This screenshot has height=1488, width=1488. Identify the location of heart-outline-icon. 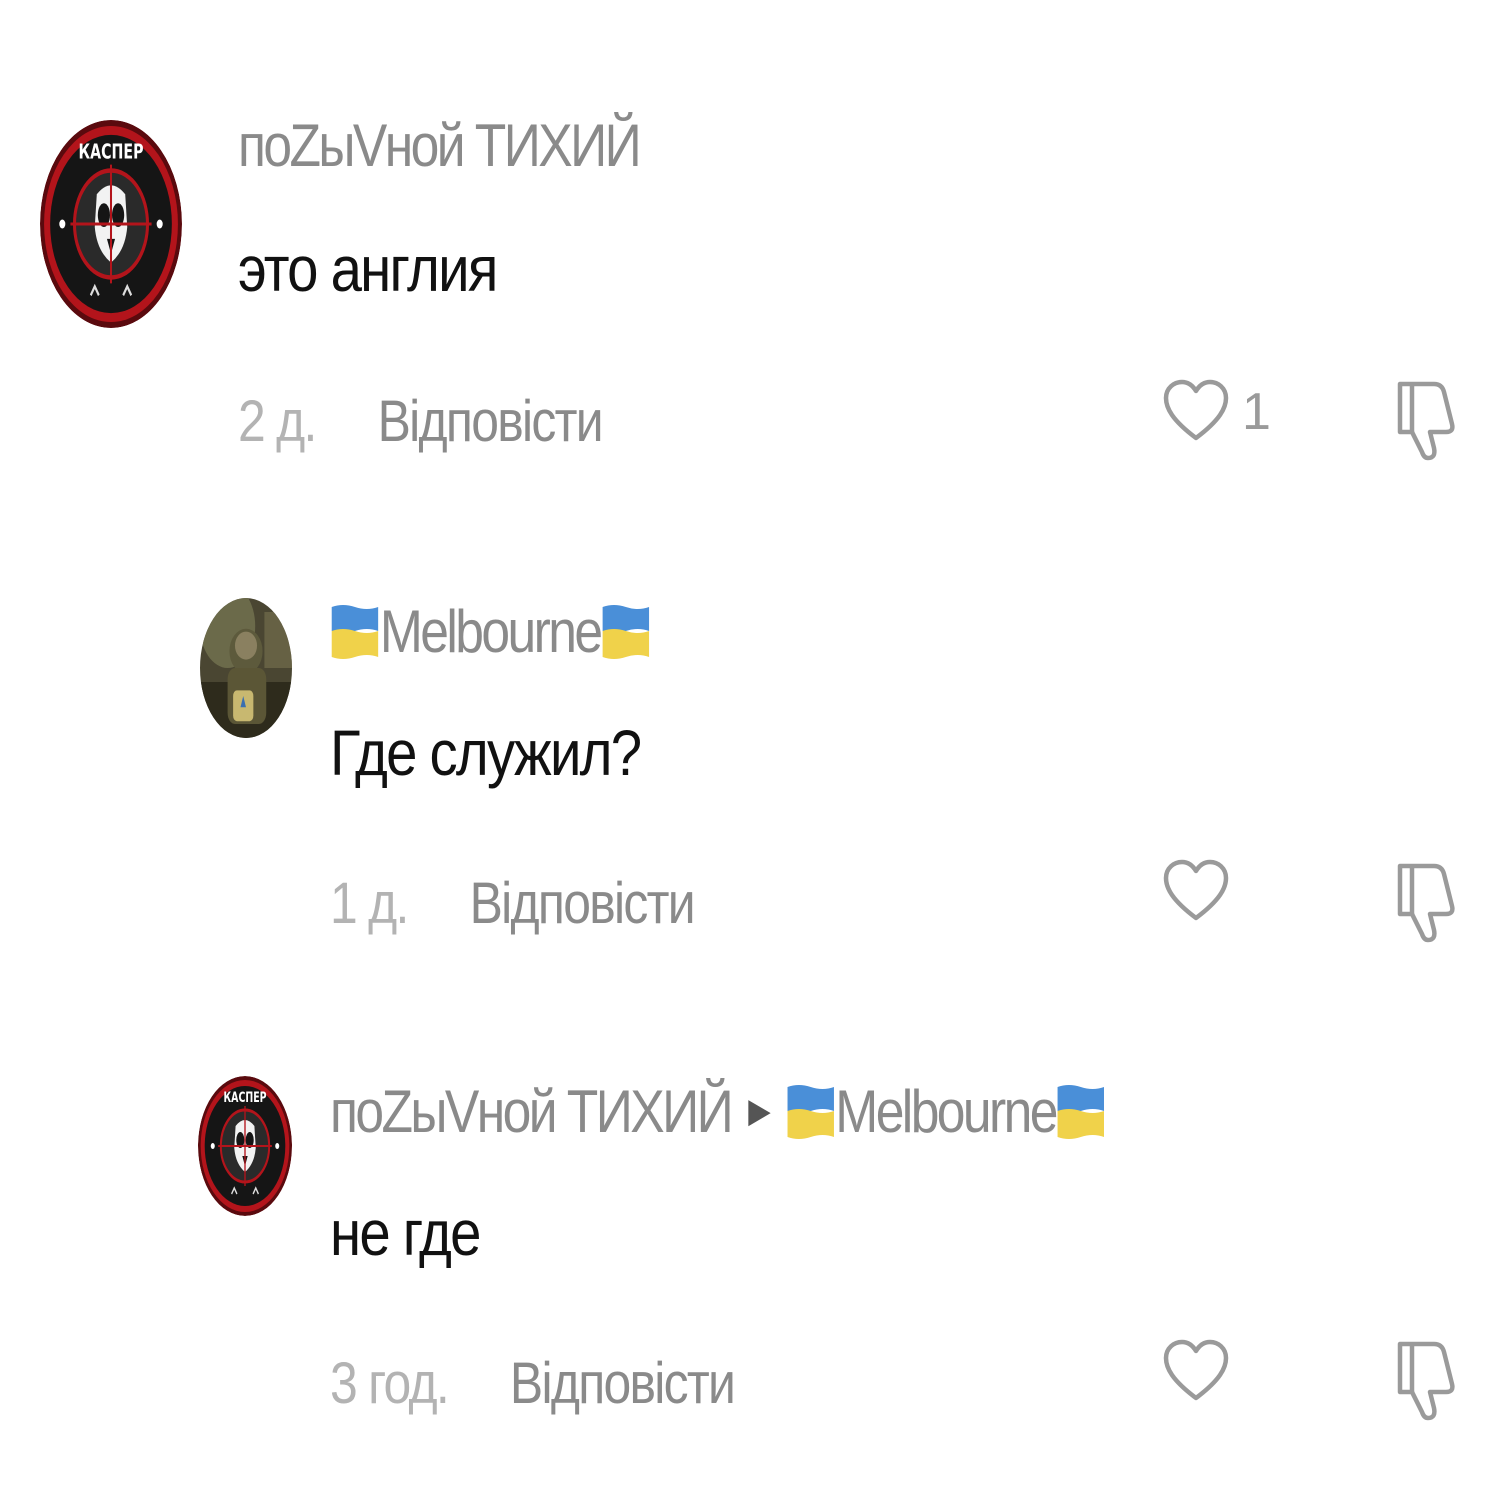
(1196, 1372).